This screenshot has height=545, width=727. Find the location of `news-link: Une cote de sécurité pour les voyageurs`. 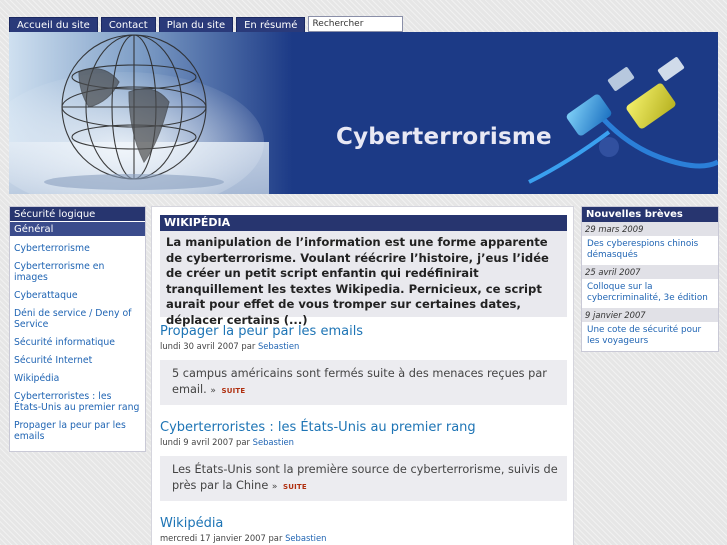

news-link: Une cote de sécurité pour les voyageurs is located at coordinates (650, 336).